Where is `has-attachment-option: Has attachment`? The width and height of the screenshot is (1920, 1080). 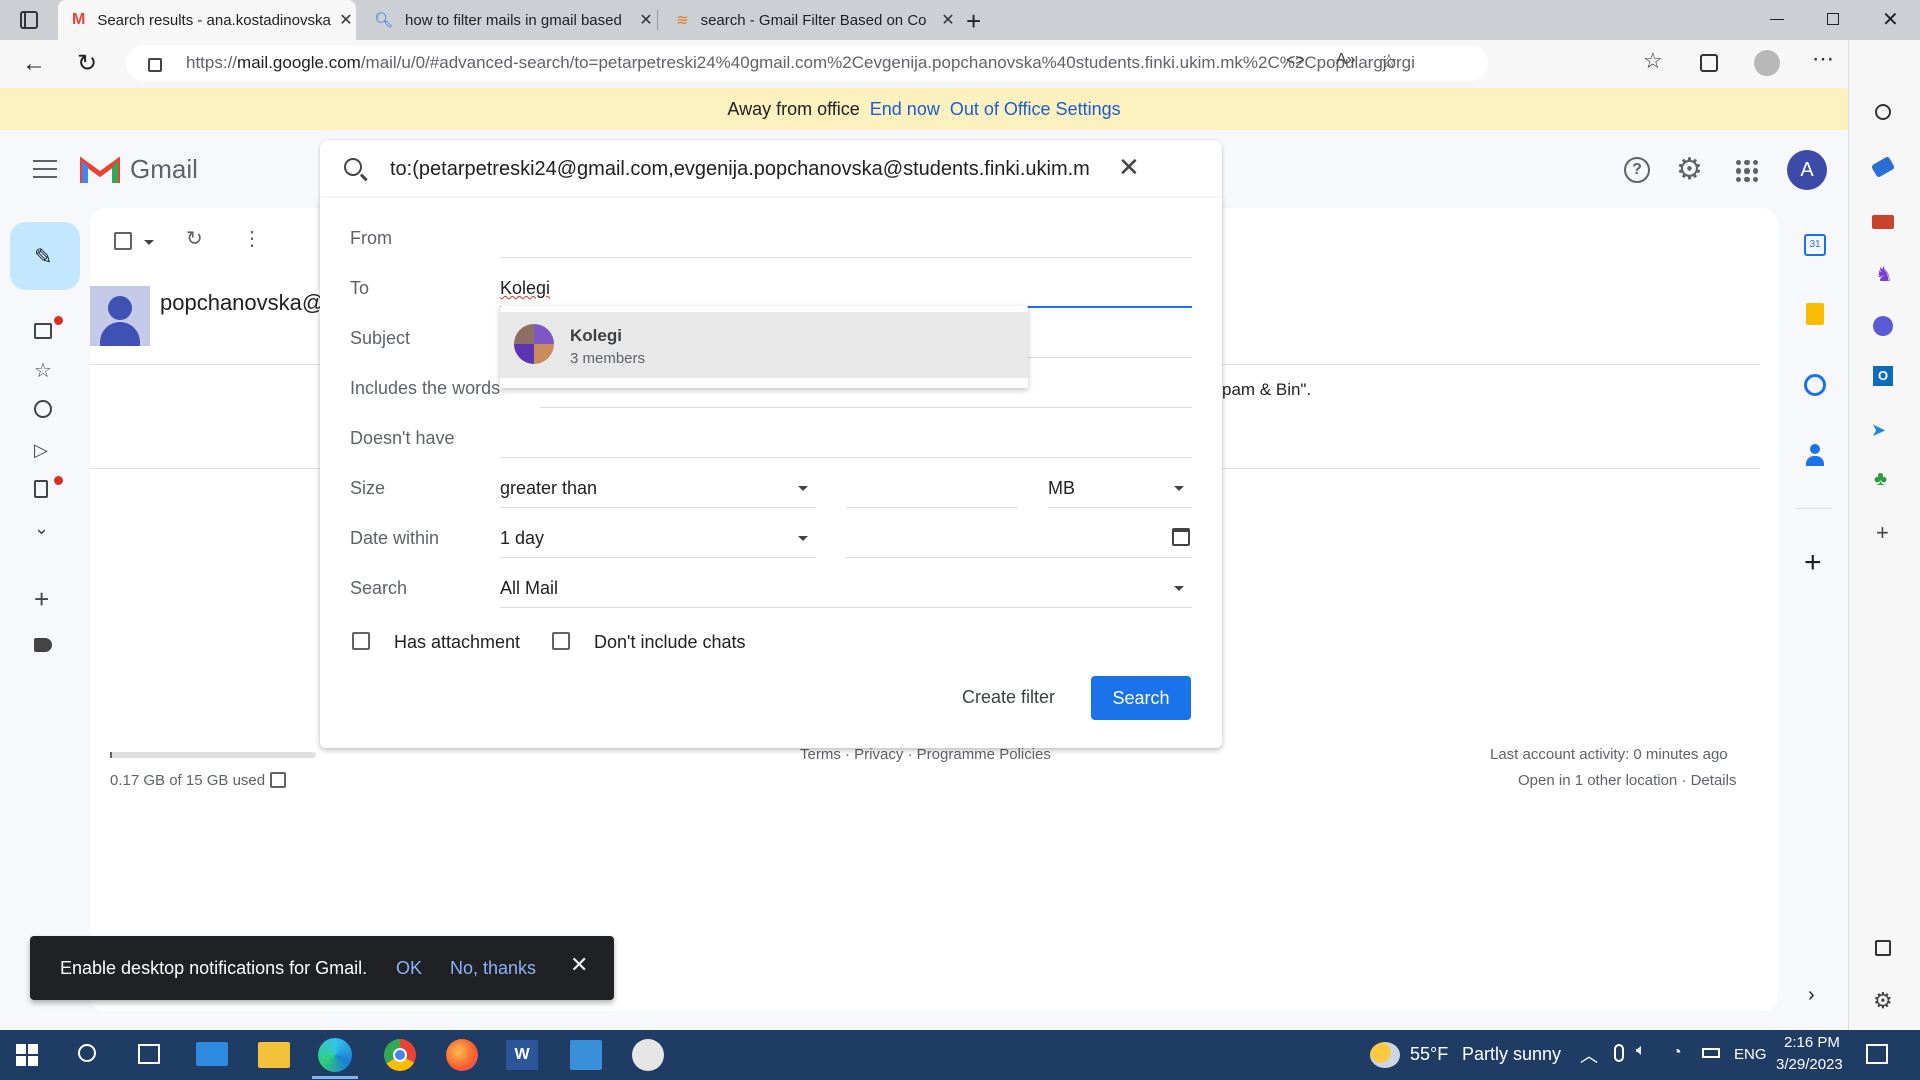
has-attachment-option: Has attachment is located at coordinates (442, 642).